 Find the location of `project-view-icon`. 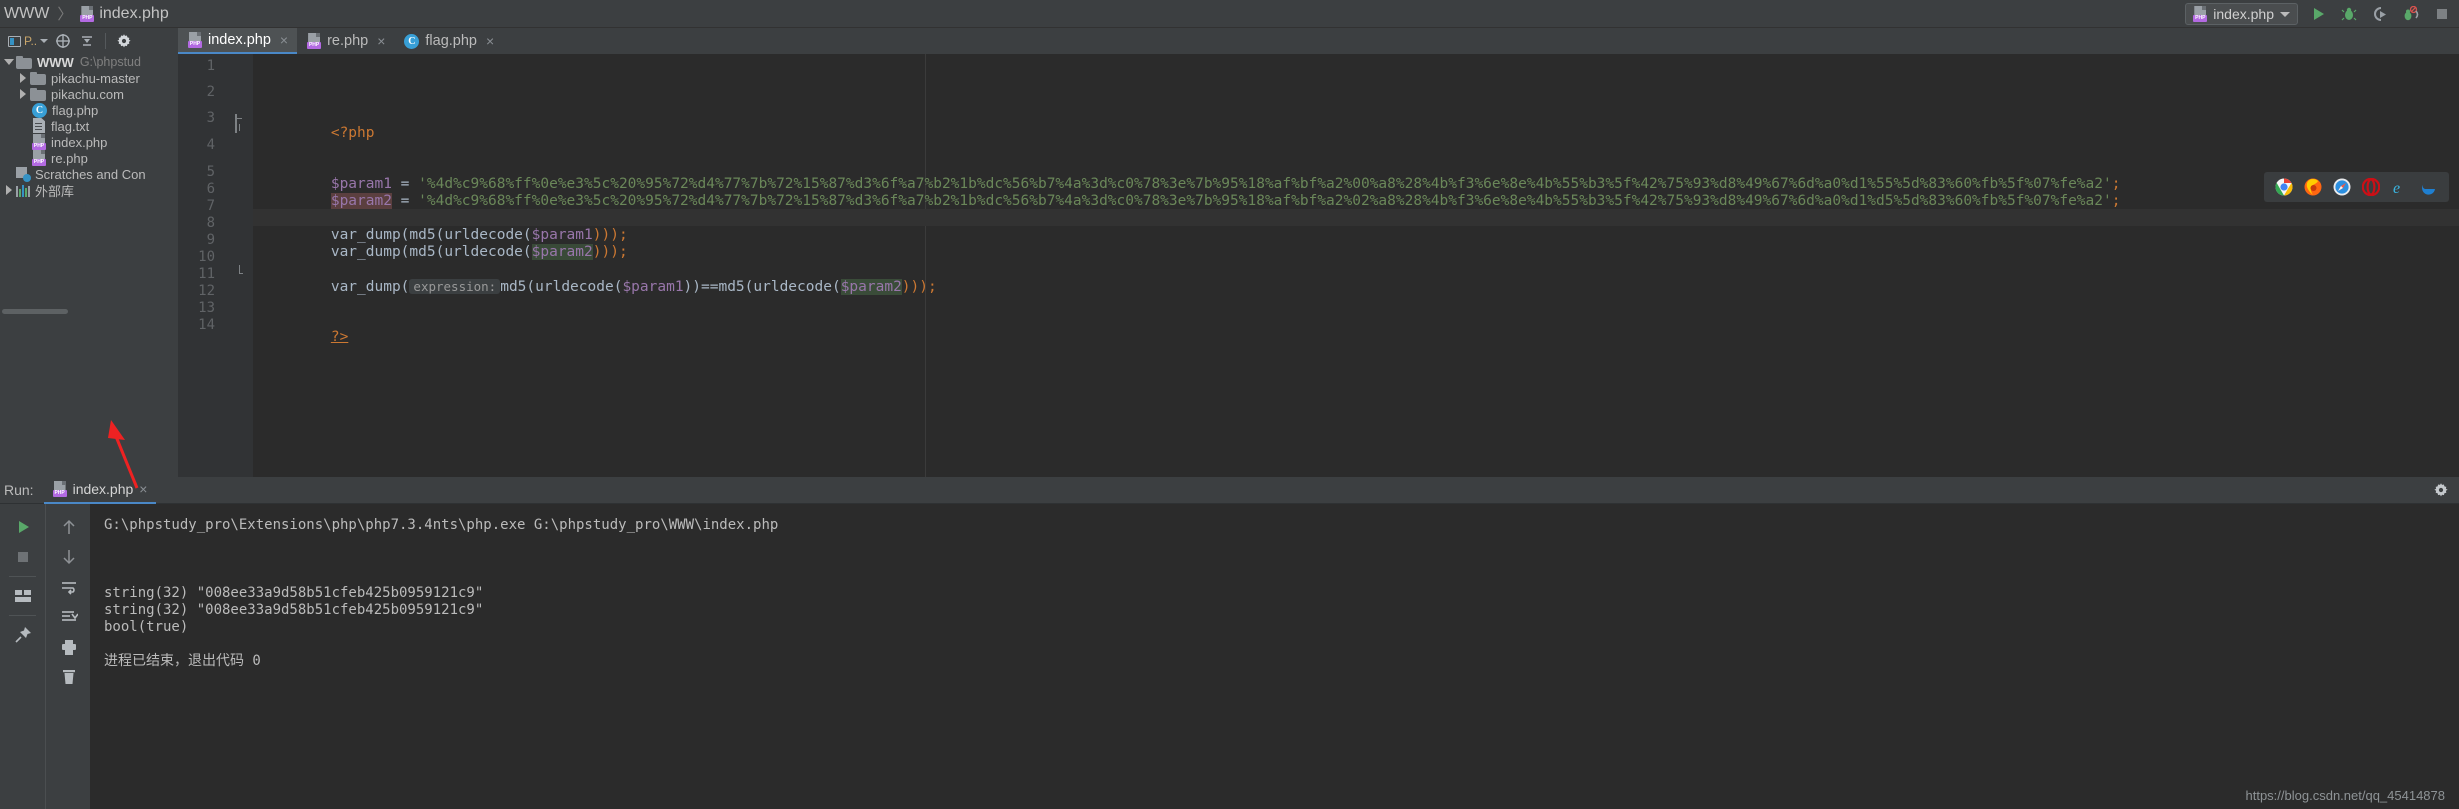

project-view-icon is located at coordinates (14, 41).